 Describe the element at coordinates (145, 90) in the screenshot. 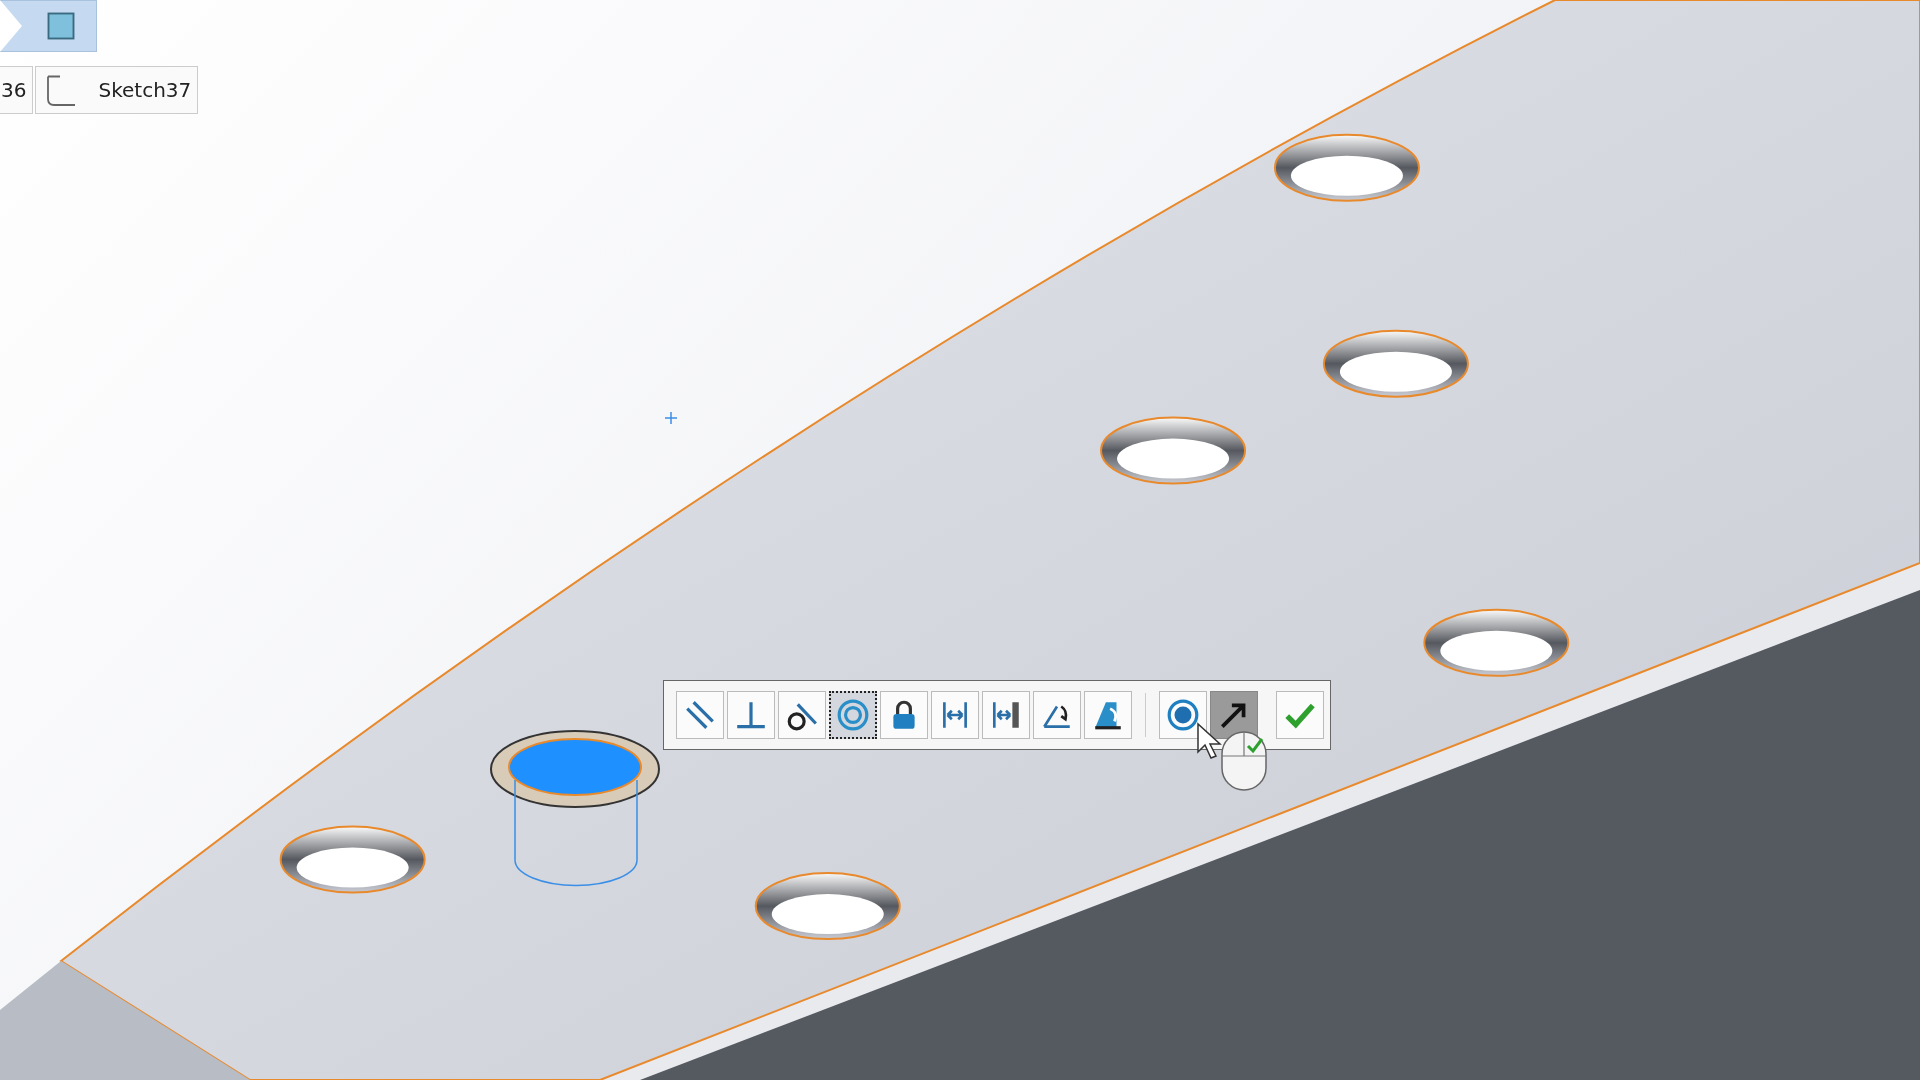

I see `sketch-name: Sketch37` at that location.